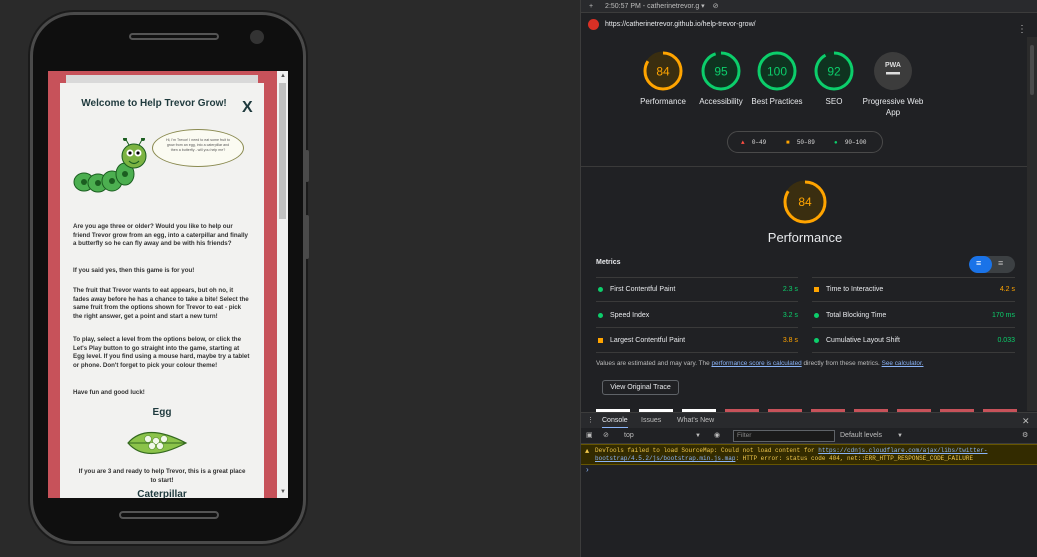 The image size is (1037, 557). What do you see at coordinates (788, 142) in the screenshot?
I see `square-icon: ■` at bounding box center [788, 142].